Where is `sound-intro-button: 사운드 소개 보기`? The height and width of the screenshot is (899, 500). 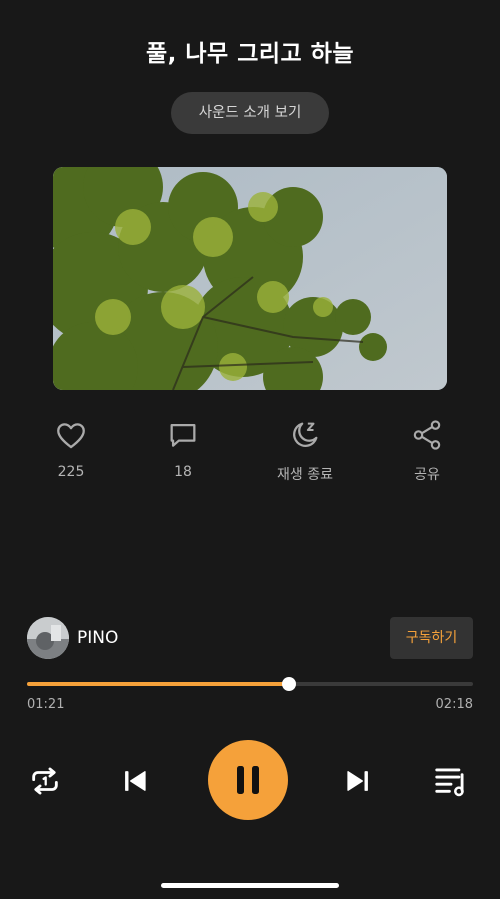
sound-intro-button: 사운드 소개 보기 is located at coordinates (250, 113).